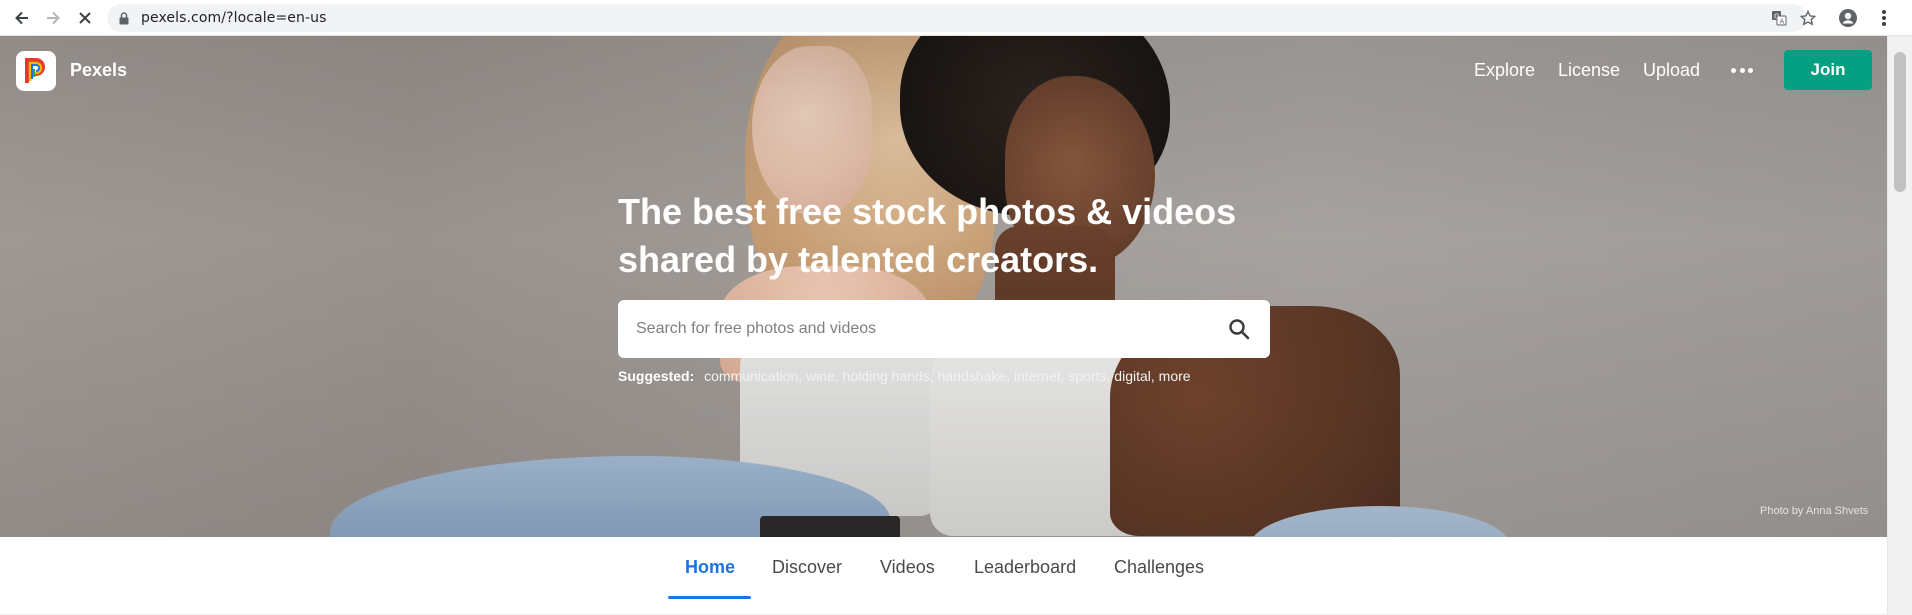 The height and width of the screenshot is (615, 1912). I want to click on url-text: pexels.com/?locale=en-us, so click(233, 18).